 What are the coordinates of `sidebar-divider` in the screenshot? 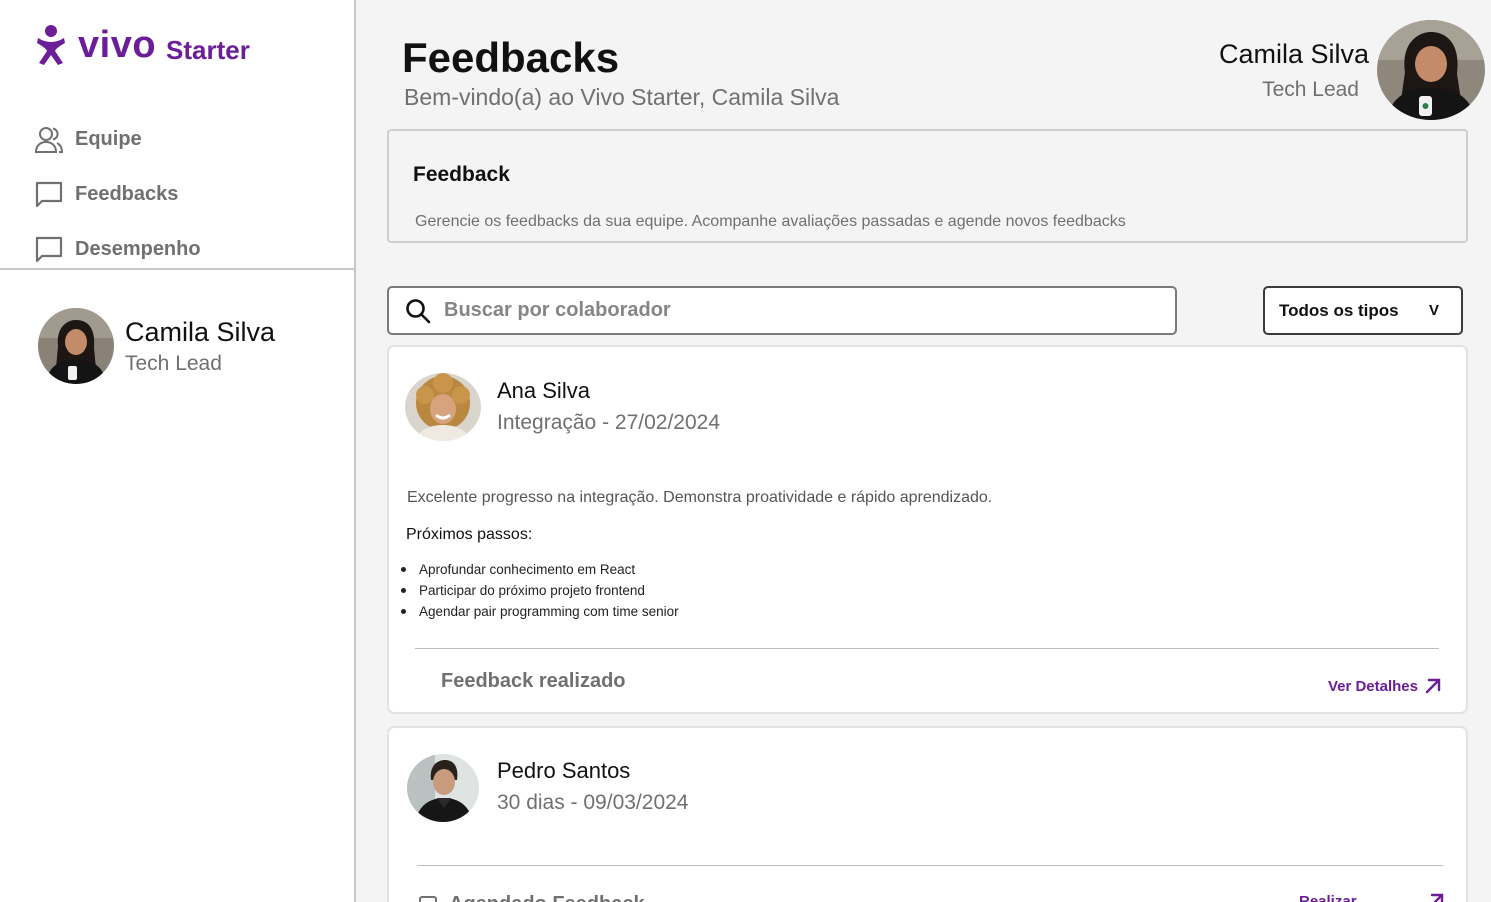 It's located at (177, 269).